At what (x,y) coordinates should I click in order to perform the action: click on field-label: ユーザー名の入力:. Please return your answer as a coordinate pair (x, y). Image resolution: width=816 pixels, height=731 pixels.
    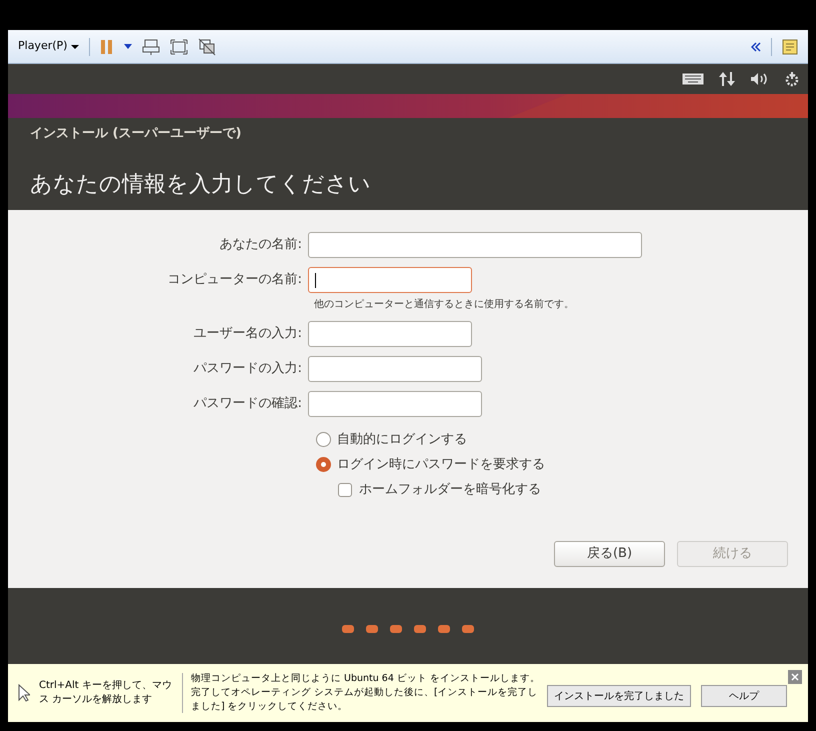
    Looking at the image, I should click on (247, 334).